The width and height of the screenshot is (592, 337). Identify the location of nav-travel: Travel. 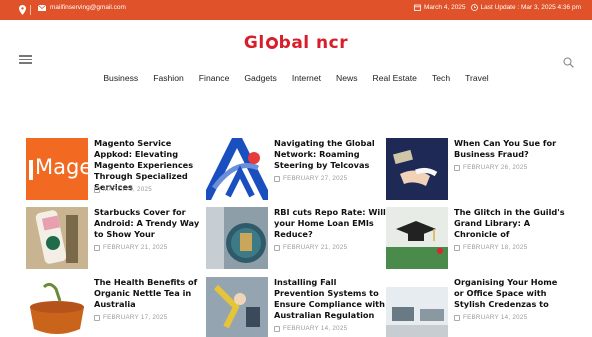
(477, 78).